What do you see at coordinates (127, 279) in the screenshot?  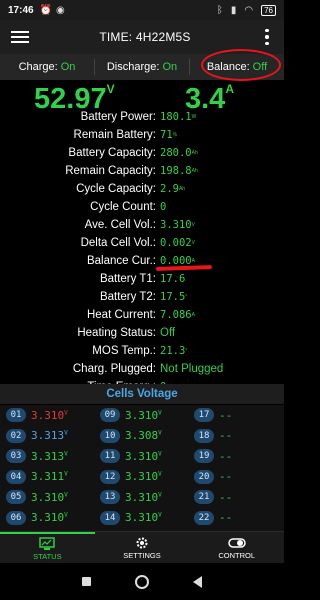 I see `param-label: Battery T1:` at bounding box center [127, 279].